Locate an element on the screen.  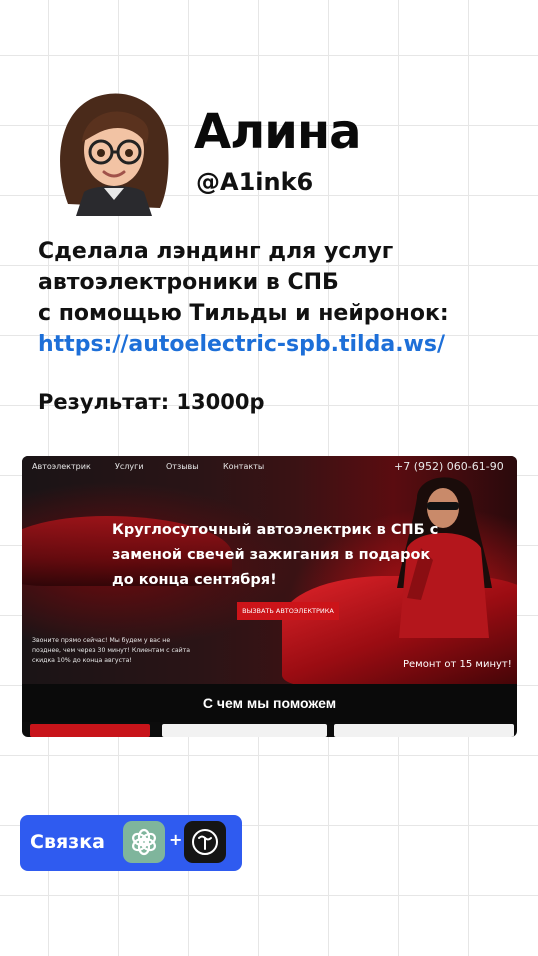
hero-title-line: до конца сентября! is located at coordinates (194, 580).